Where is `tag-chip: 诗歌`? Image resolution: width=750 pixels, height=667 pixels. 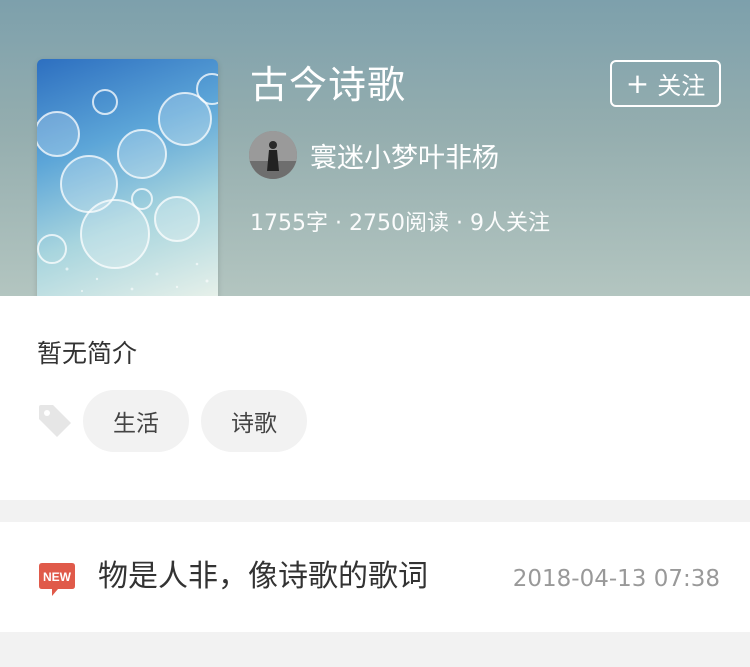
tag-chip: 诗歌 is located at coordinates (254, 421).